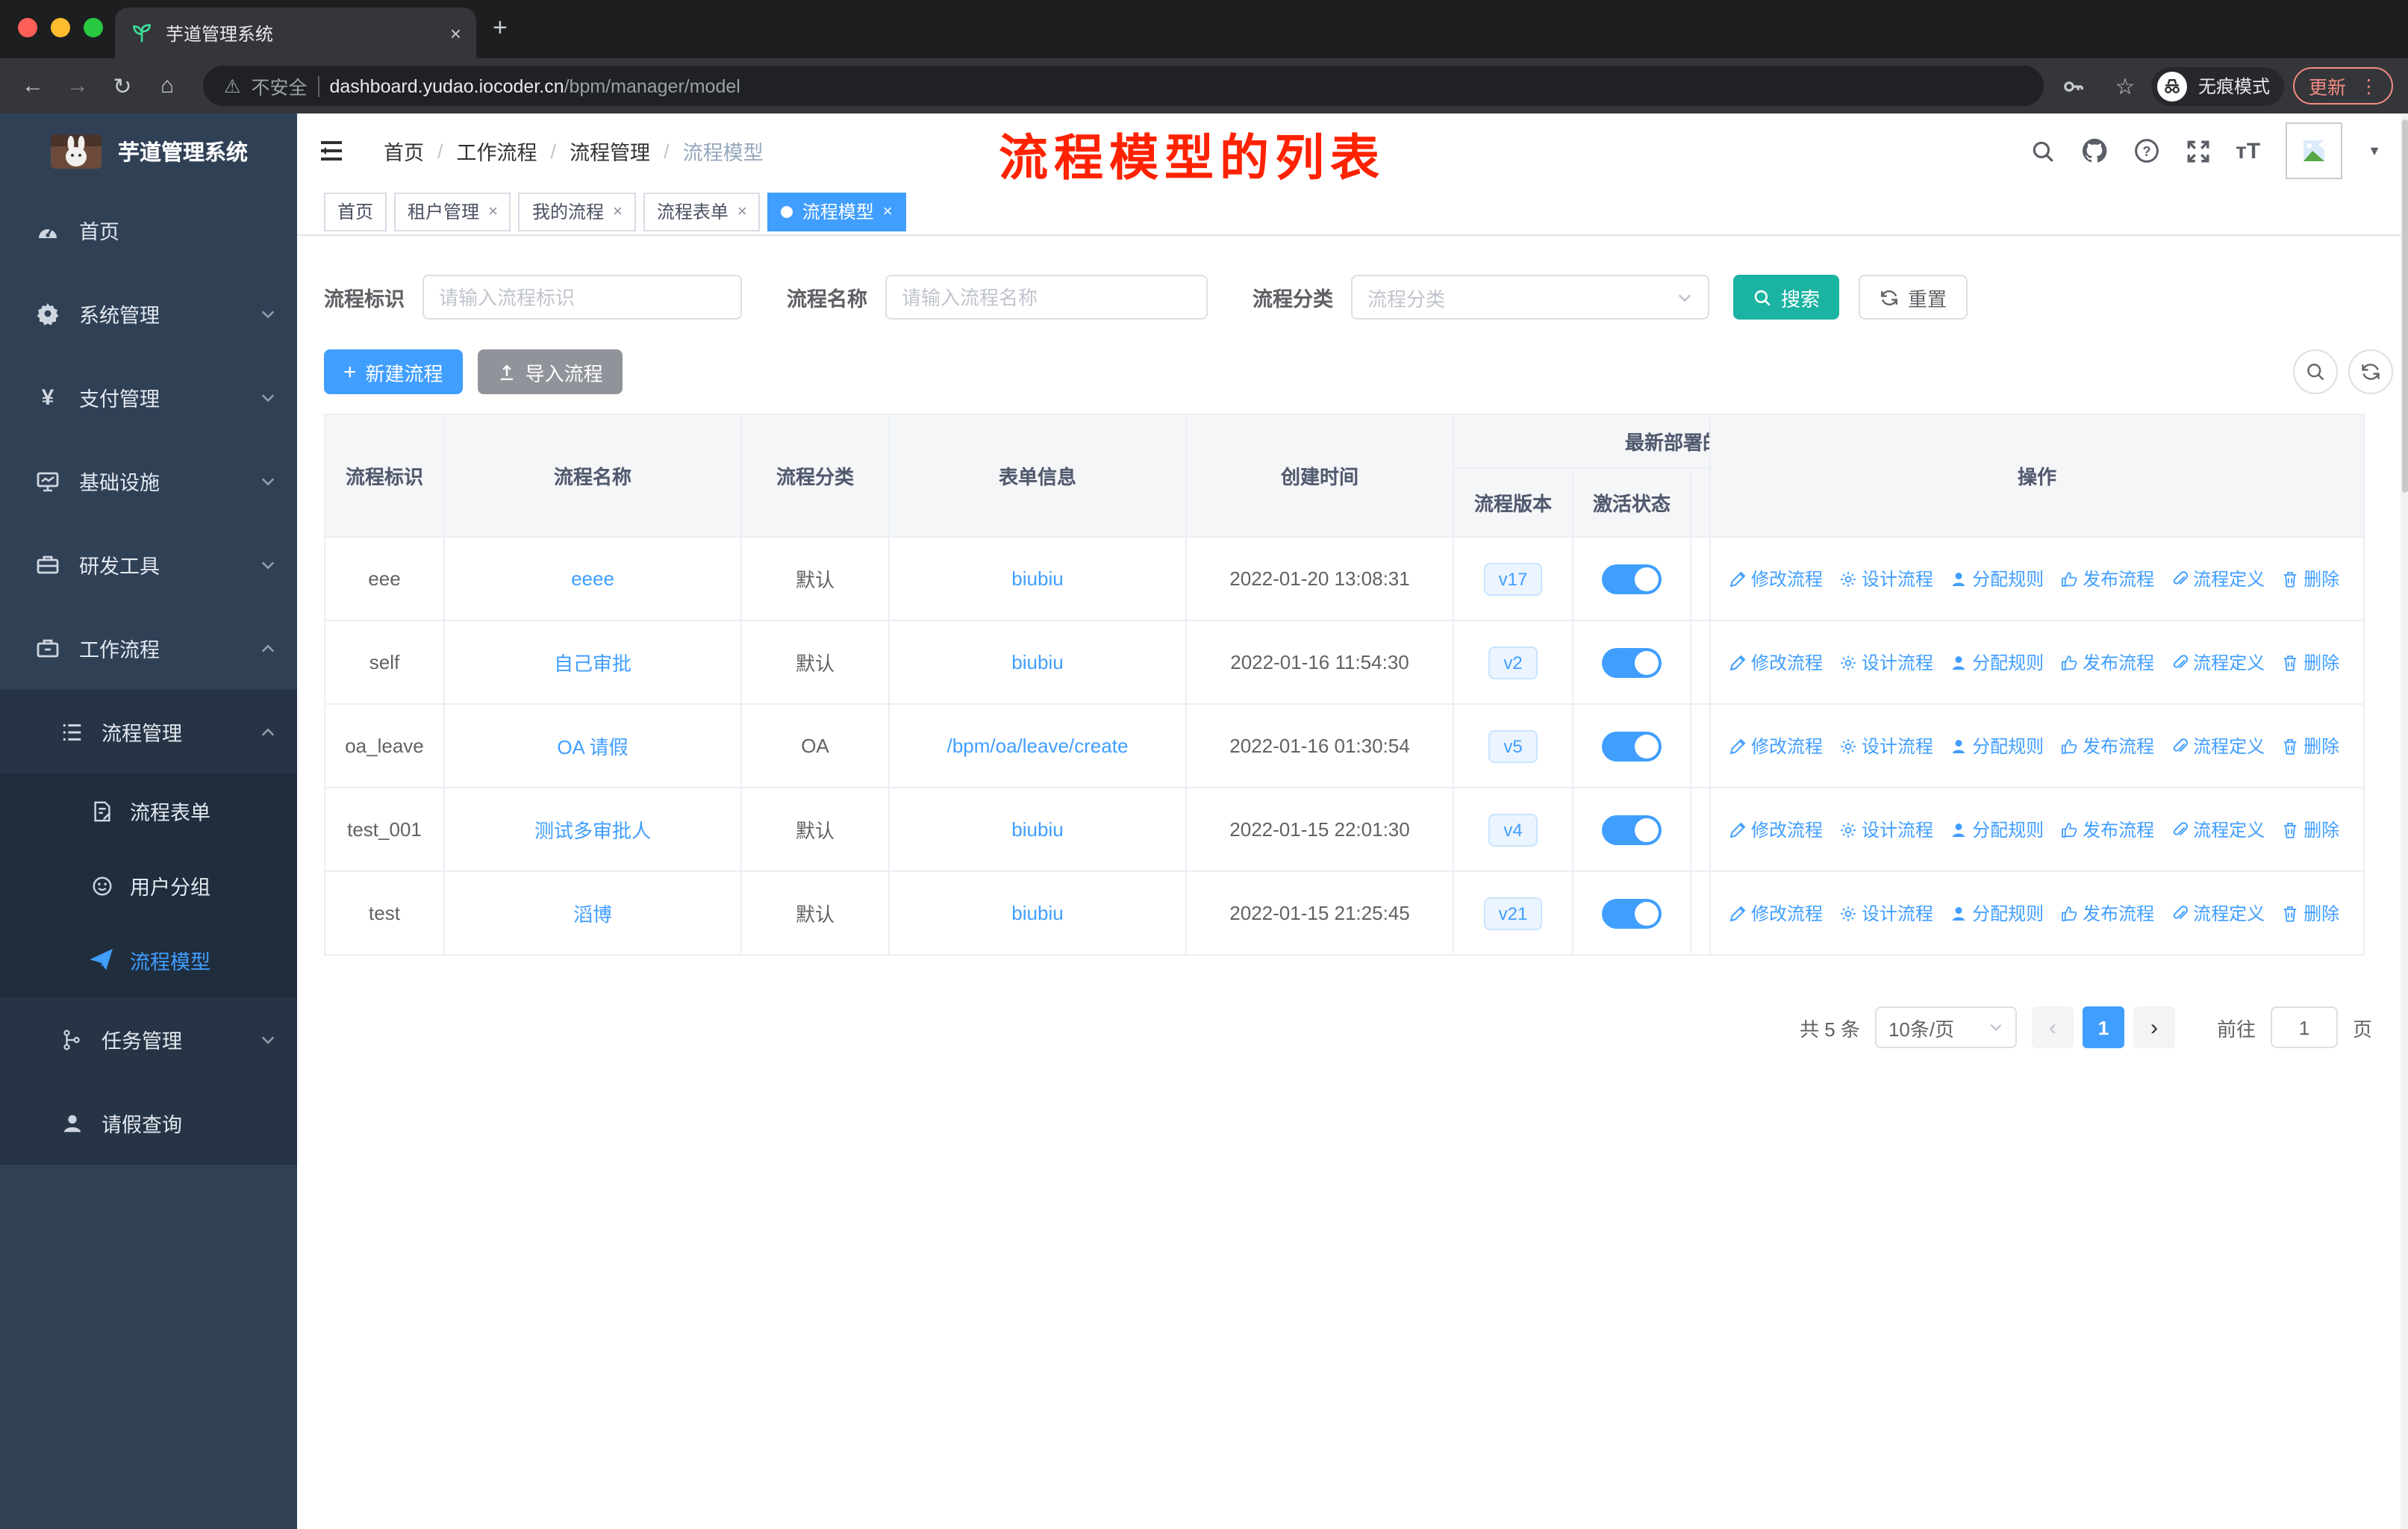 This screenshot has height=1529, width=2408. Describe the element at coordinates (148, 960) in the screenshot. I see `sidebar-item-process-model: 流程模型` at that location.